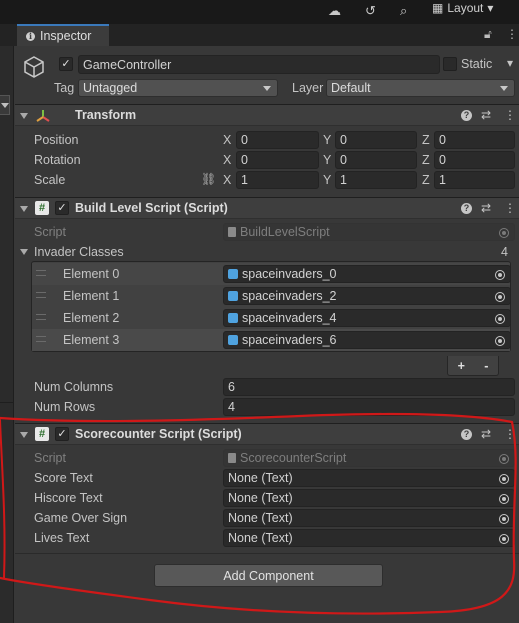 This screenshot has height=623, width=519. I want to click on position-y-field: 0, so click(376, 140).